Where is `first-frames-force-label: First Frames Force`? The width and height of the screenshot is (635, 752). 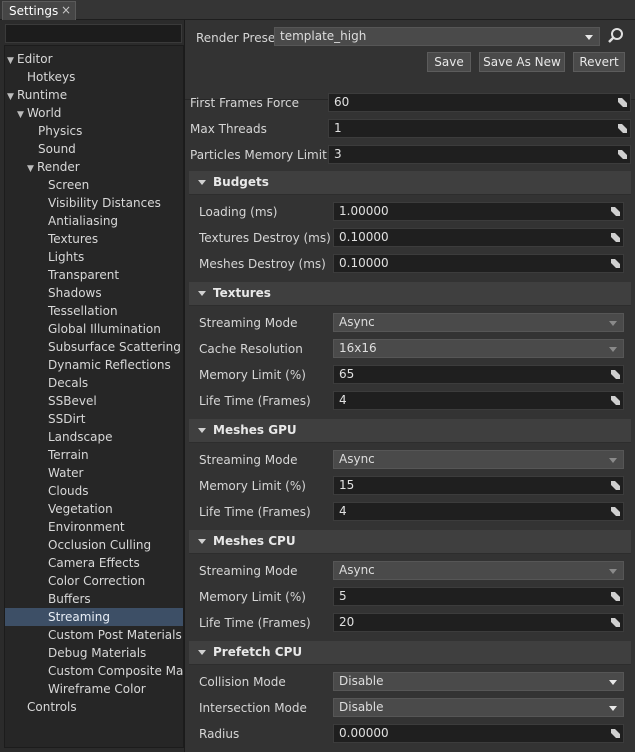
first-frames-force-label: First Frames Force is located at coordinates (244, 103).